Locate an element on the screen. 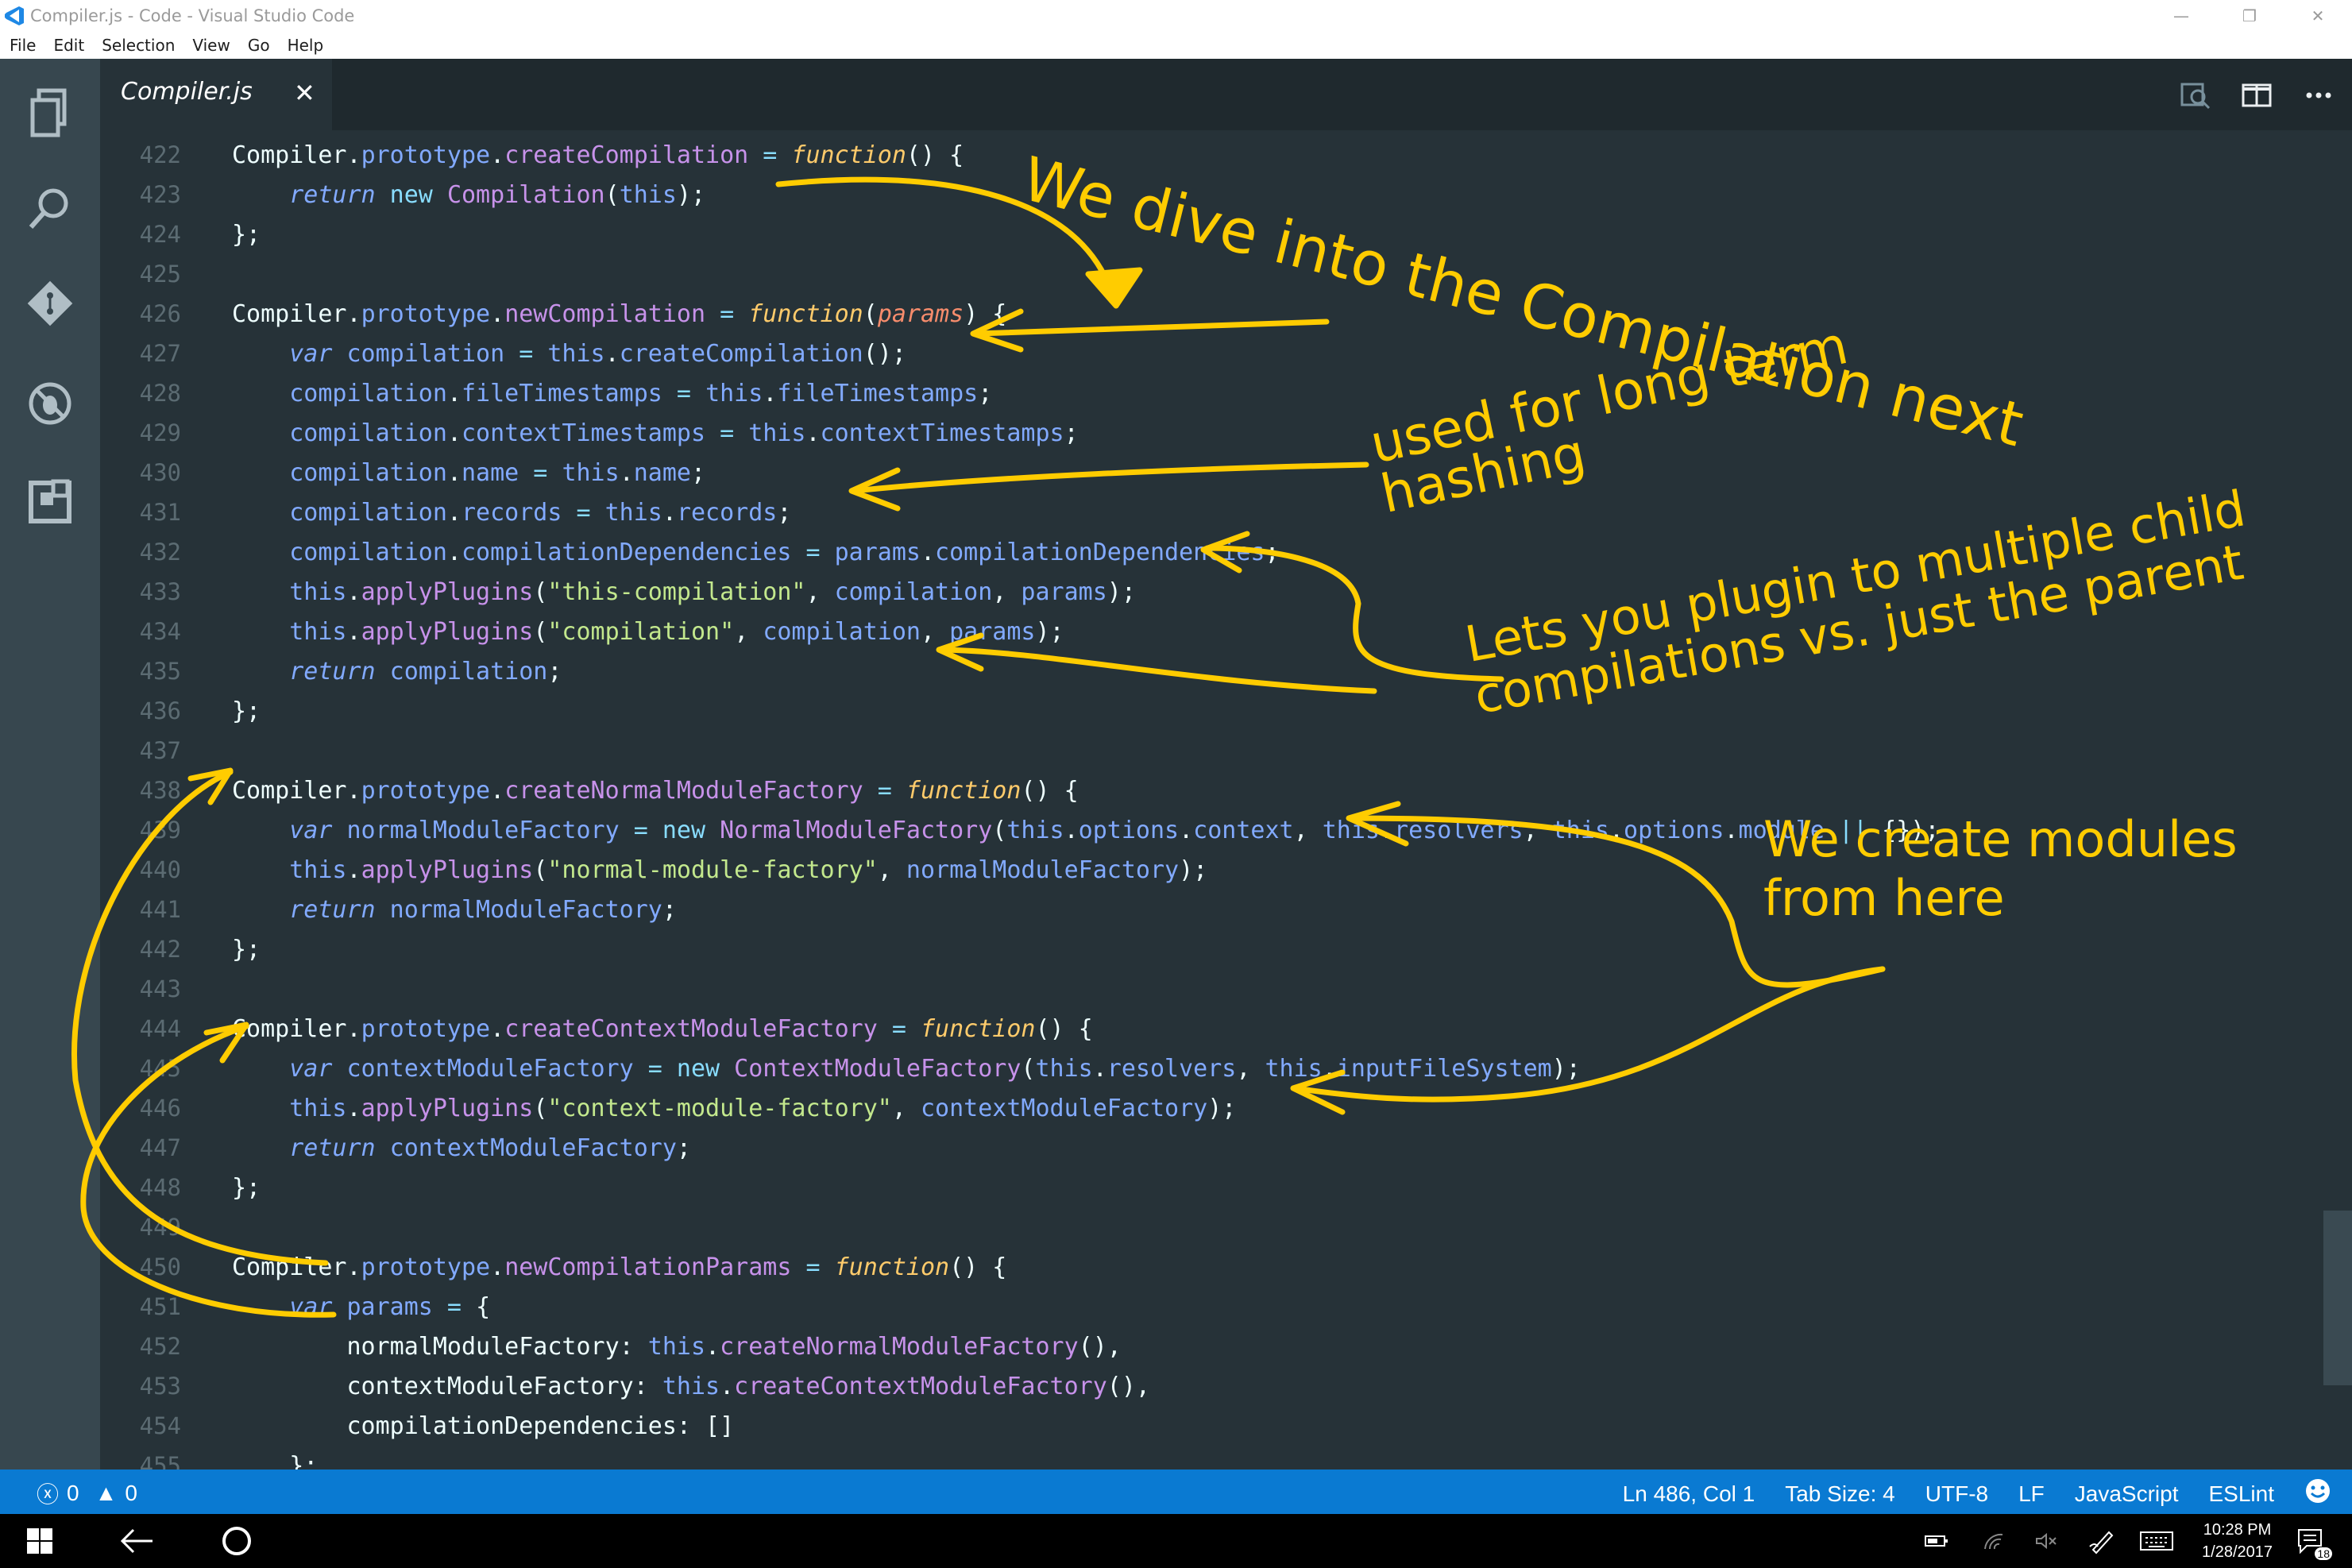 The width and height of the screenshot is (2352, 1568). keyboard-icon is located at coordinates (2156, 1541).